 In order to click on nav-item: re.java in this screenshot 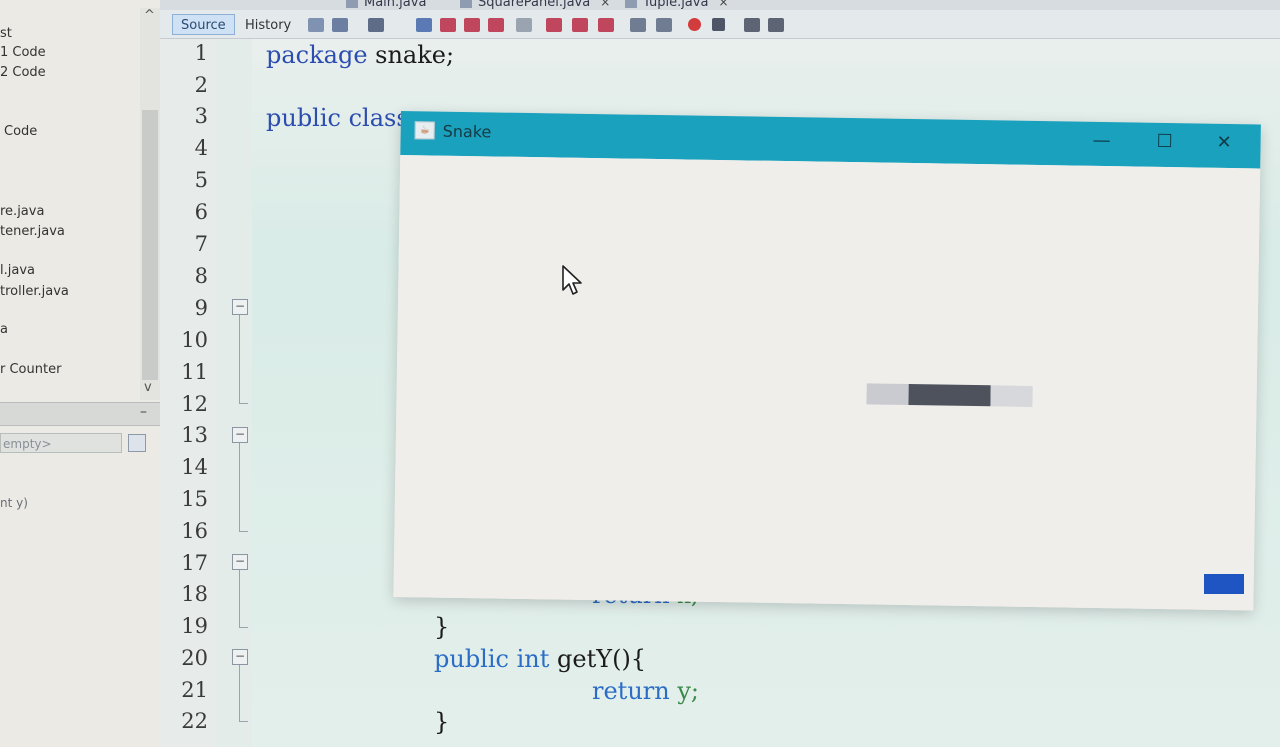, I will do `click(22, 211)`.